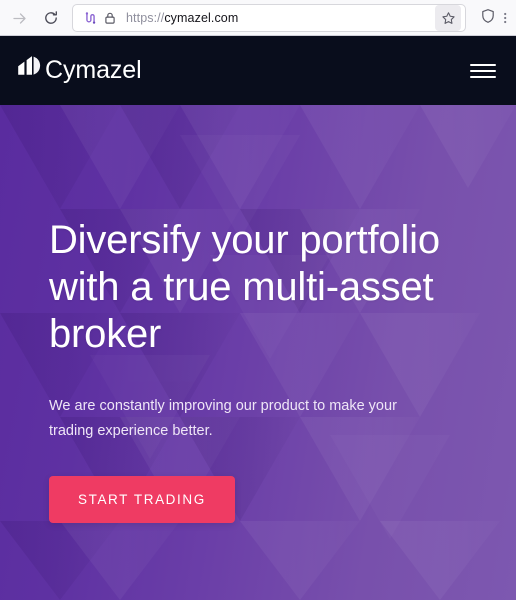 This screenshot has width=516, height=600. Describe the element at coordinates (93, 70) in the screenshot. I see `brand-name: Cymazel` at that location.